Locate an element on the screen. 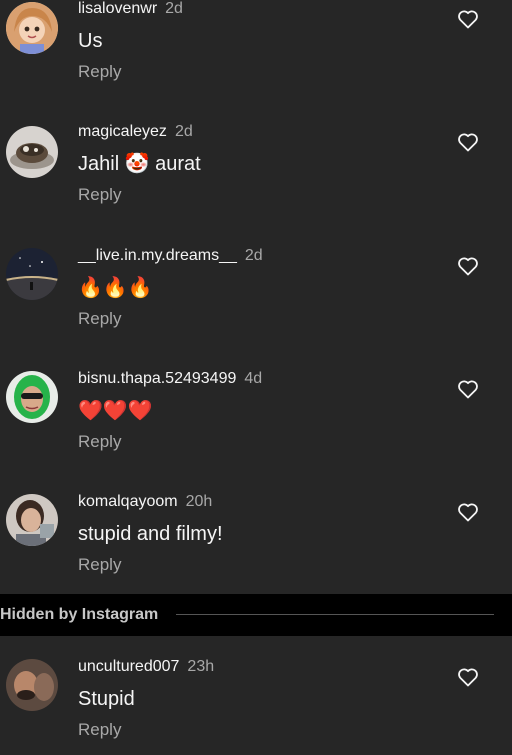  comment-timestamp: 4d is located at coordinates (253, 378).